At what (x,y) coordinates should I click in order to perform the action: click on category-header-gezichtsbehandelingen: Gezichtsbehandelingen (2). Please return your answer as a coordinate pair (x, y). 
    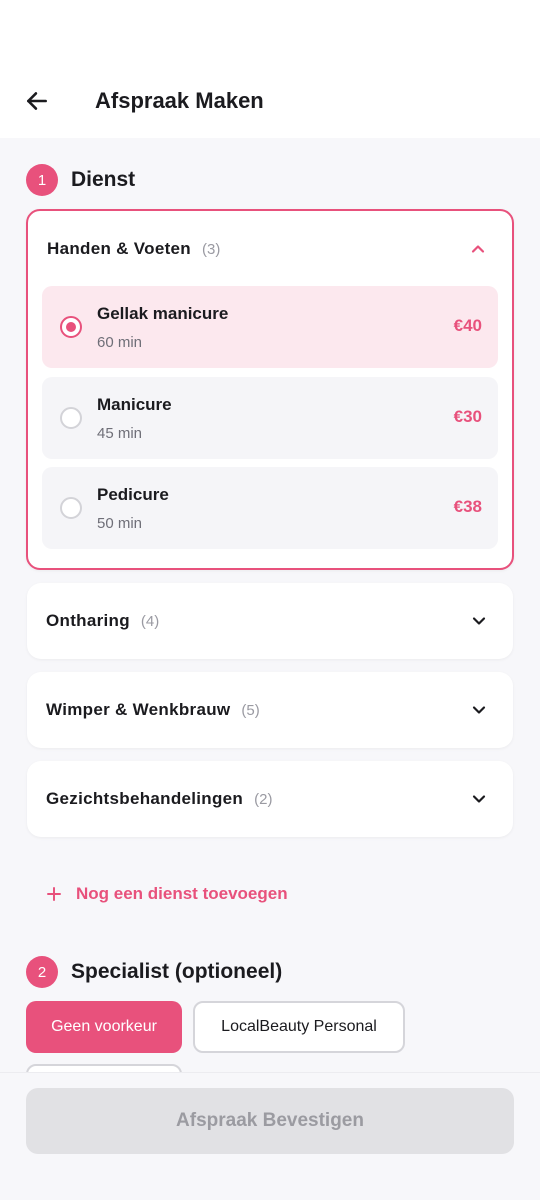
    Looking at the image, I should click on (270, 799).